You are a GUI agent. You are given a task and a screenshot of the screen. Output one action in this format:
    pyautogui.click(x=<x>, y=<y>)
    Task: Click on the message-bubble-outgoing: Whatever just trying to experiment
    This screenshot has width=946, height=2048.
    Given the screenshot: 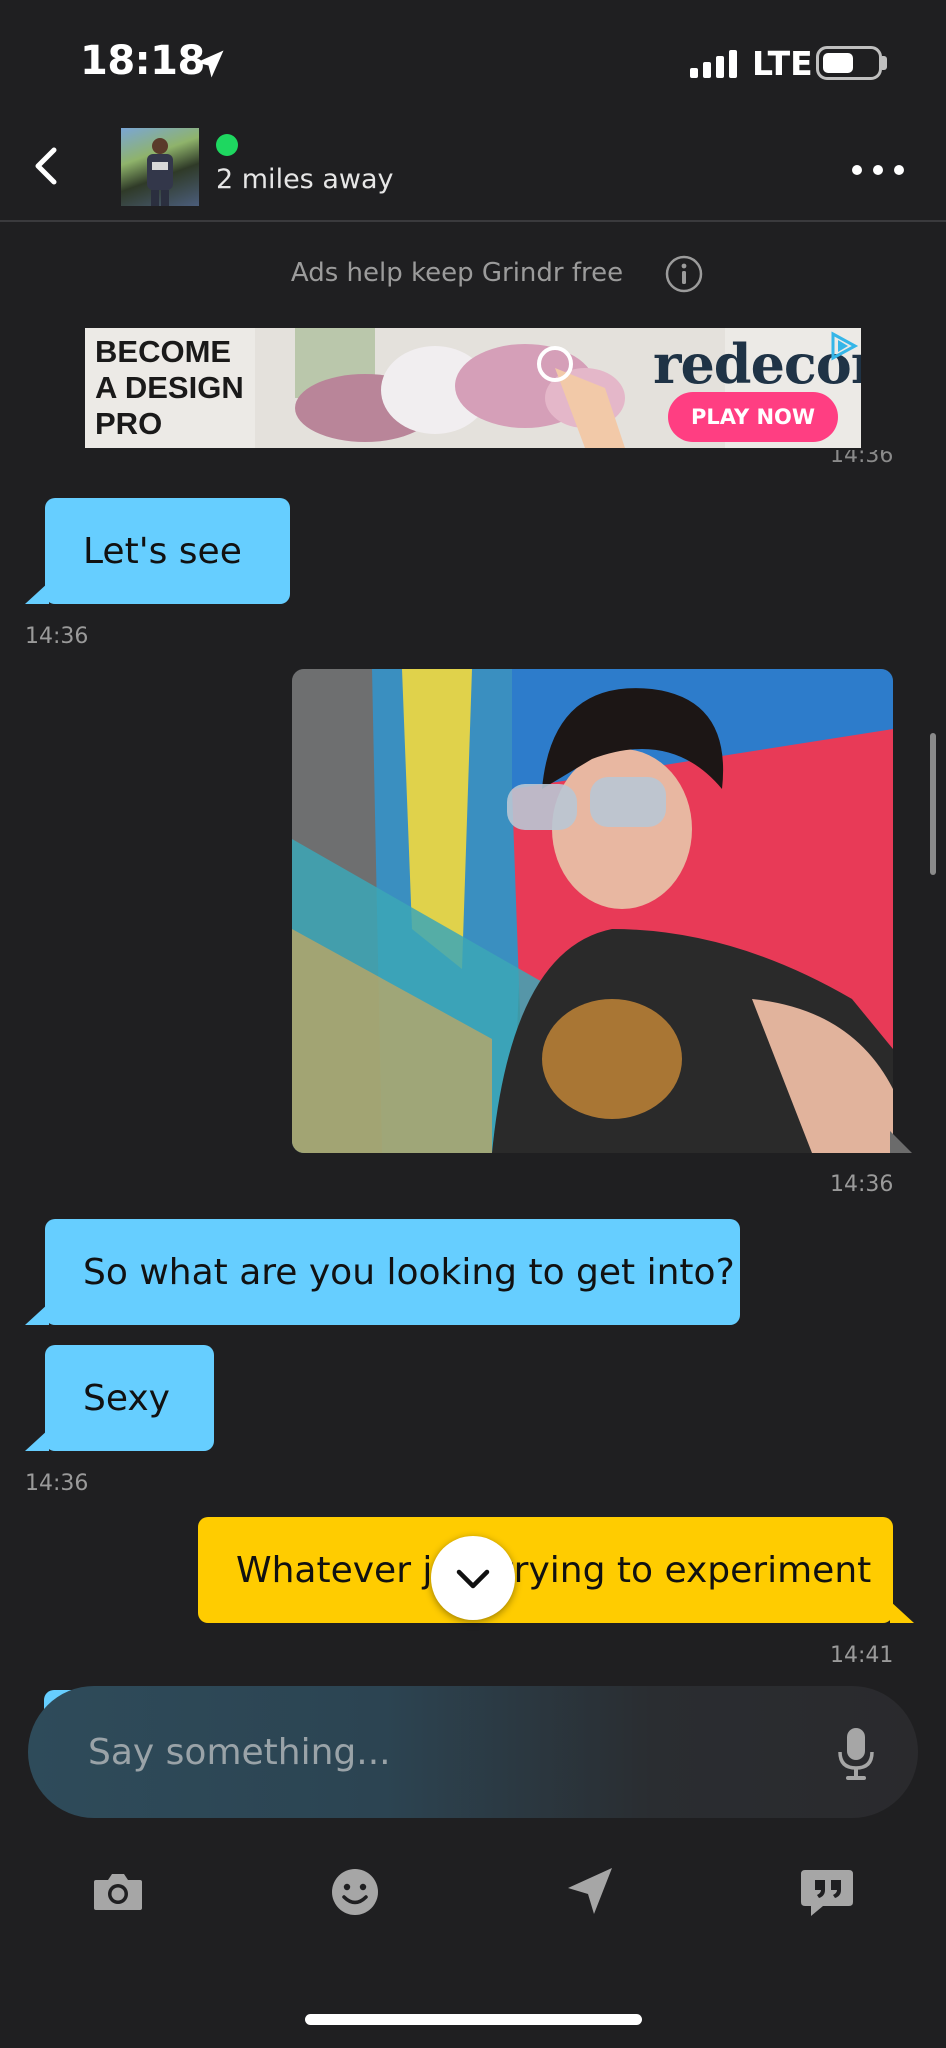 What is the action you would take?
    pyautogui.click(x=545, y=1570)
    